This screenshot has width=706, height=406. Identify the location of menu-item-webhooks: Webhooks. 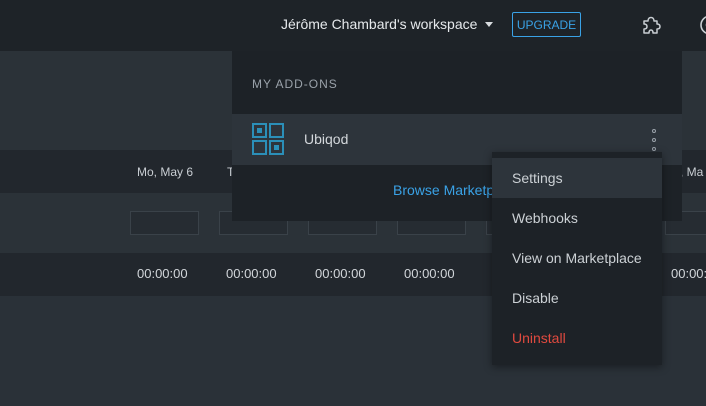
(577, 218).